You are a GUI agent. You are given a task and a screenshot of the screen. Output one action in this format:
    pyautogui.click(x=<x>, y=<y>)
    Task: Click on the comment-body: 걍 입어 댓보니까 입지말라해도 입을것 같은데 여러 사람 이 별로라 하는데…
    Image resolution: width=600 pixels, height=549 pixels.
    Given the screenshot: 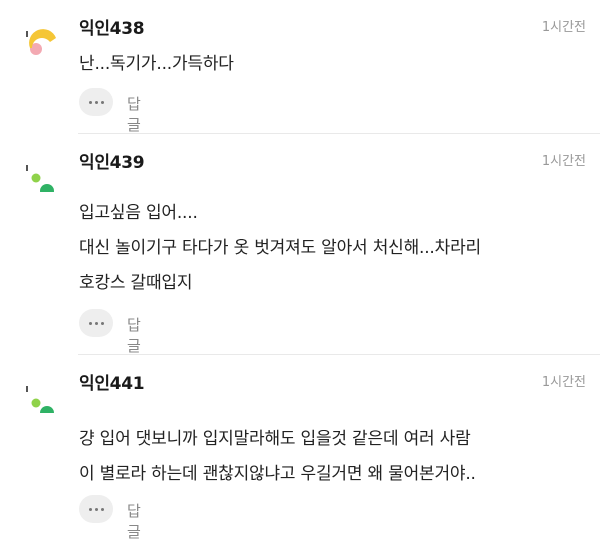 What is the action you would take?
    pyautogui.click(x=332, y=457)
    